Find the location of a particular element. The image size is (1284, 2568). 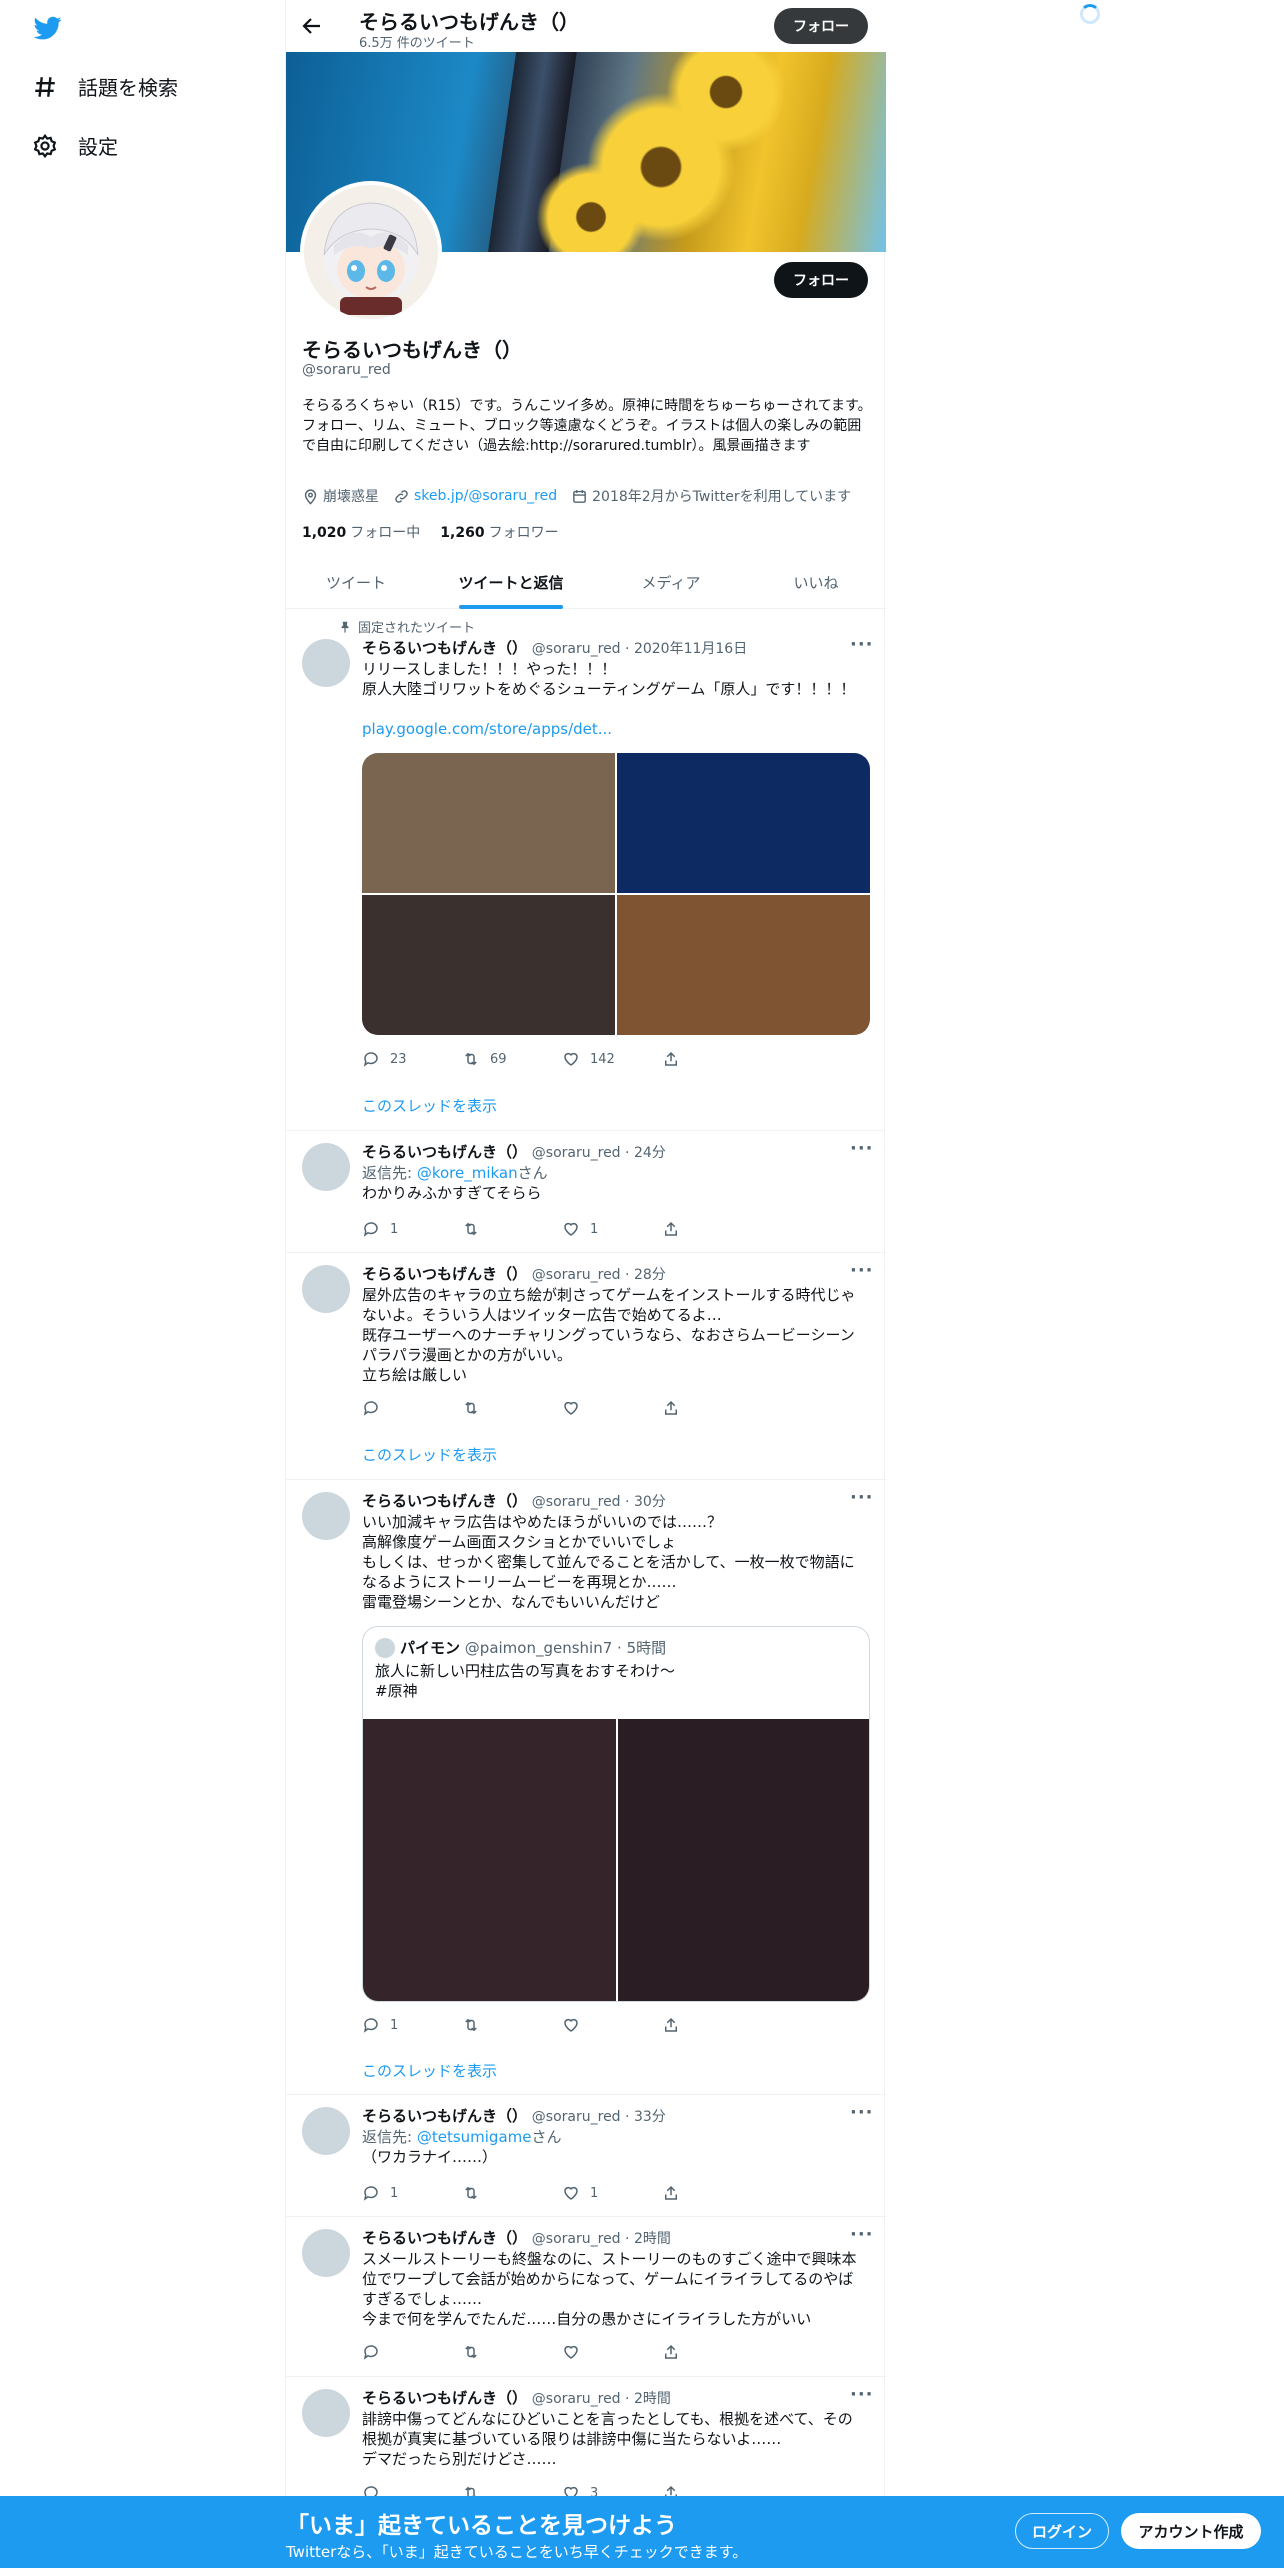

tweet-author-handle: @soraru_red is located at coordinates (576, 649).